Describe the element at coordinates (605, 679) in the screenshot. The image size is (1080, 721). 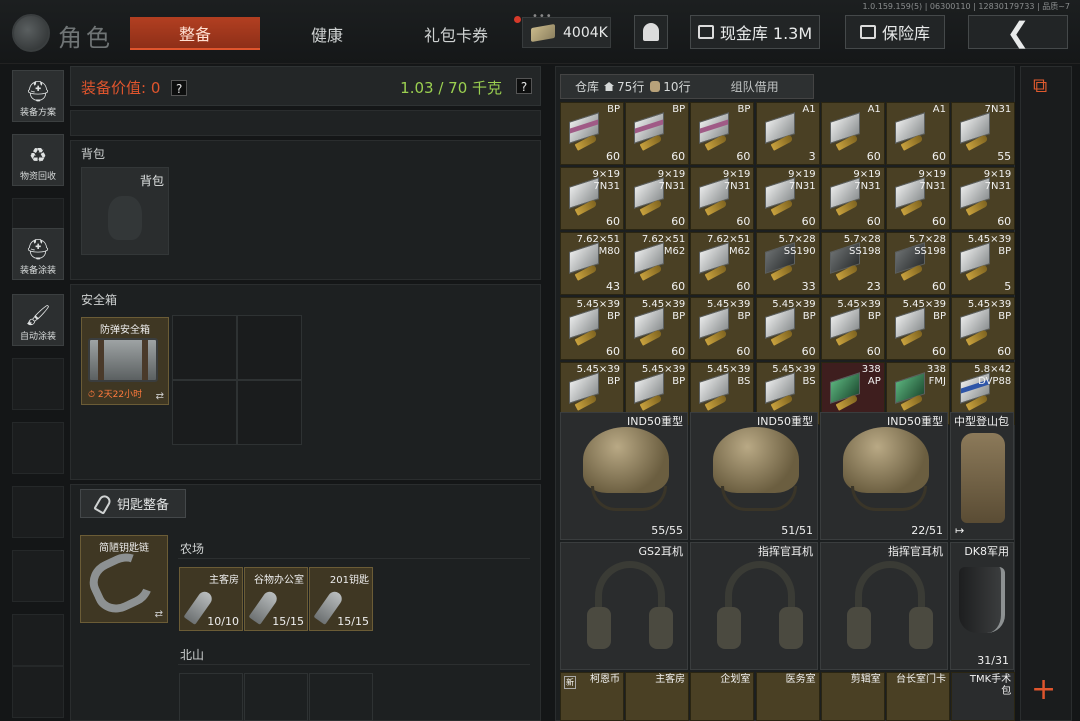
I see `item-name: 柯恩币` at that location.